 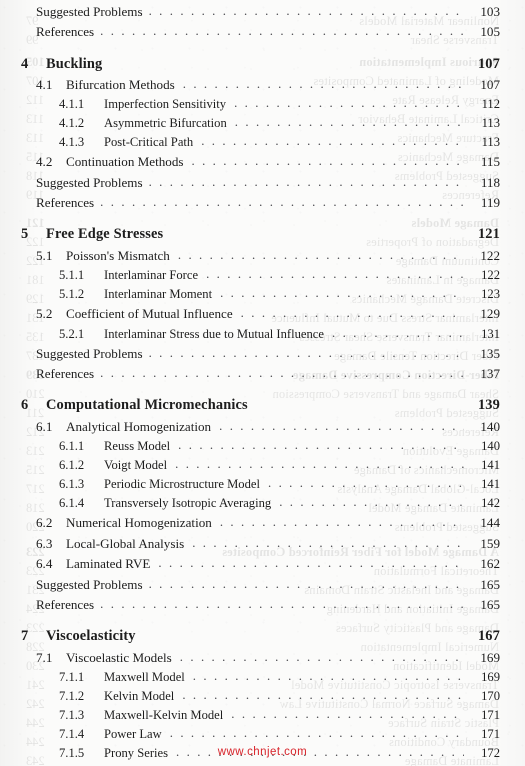 What do you see at coordinates (120, 84) in the screenshot?
I see `toc-entry-title: Bifurcation Methods` at bounding box center [120, 84].